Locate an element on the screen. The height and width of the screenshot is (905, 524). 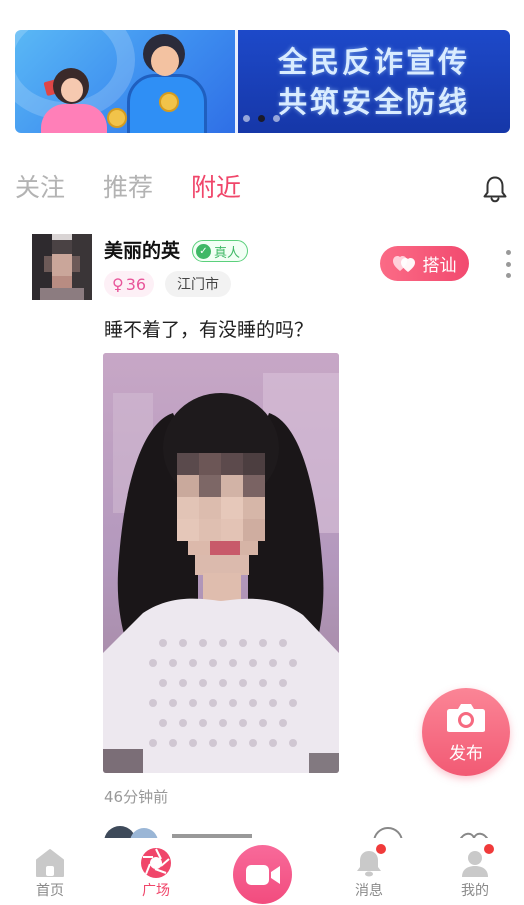
post-time: 46分钟前 is located at coordinates (136, 797).